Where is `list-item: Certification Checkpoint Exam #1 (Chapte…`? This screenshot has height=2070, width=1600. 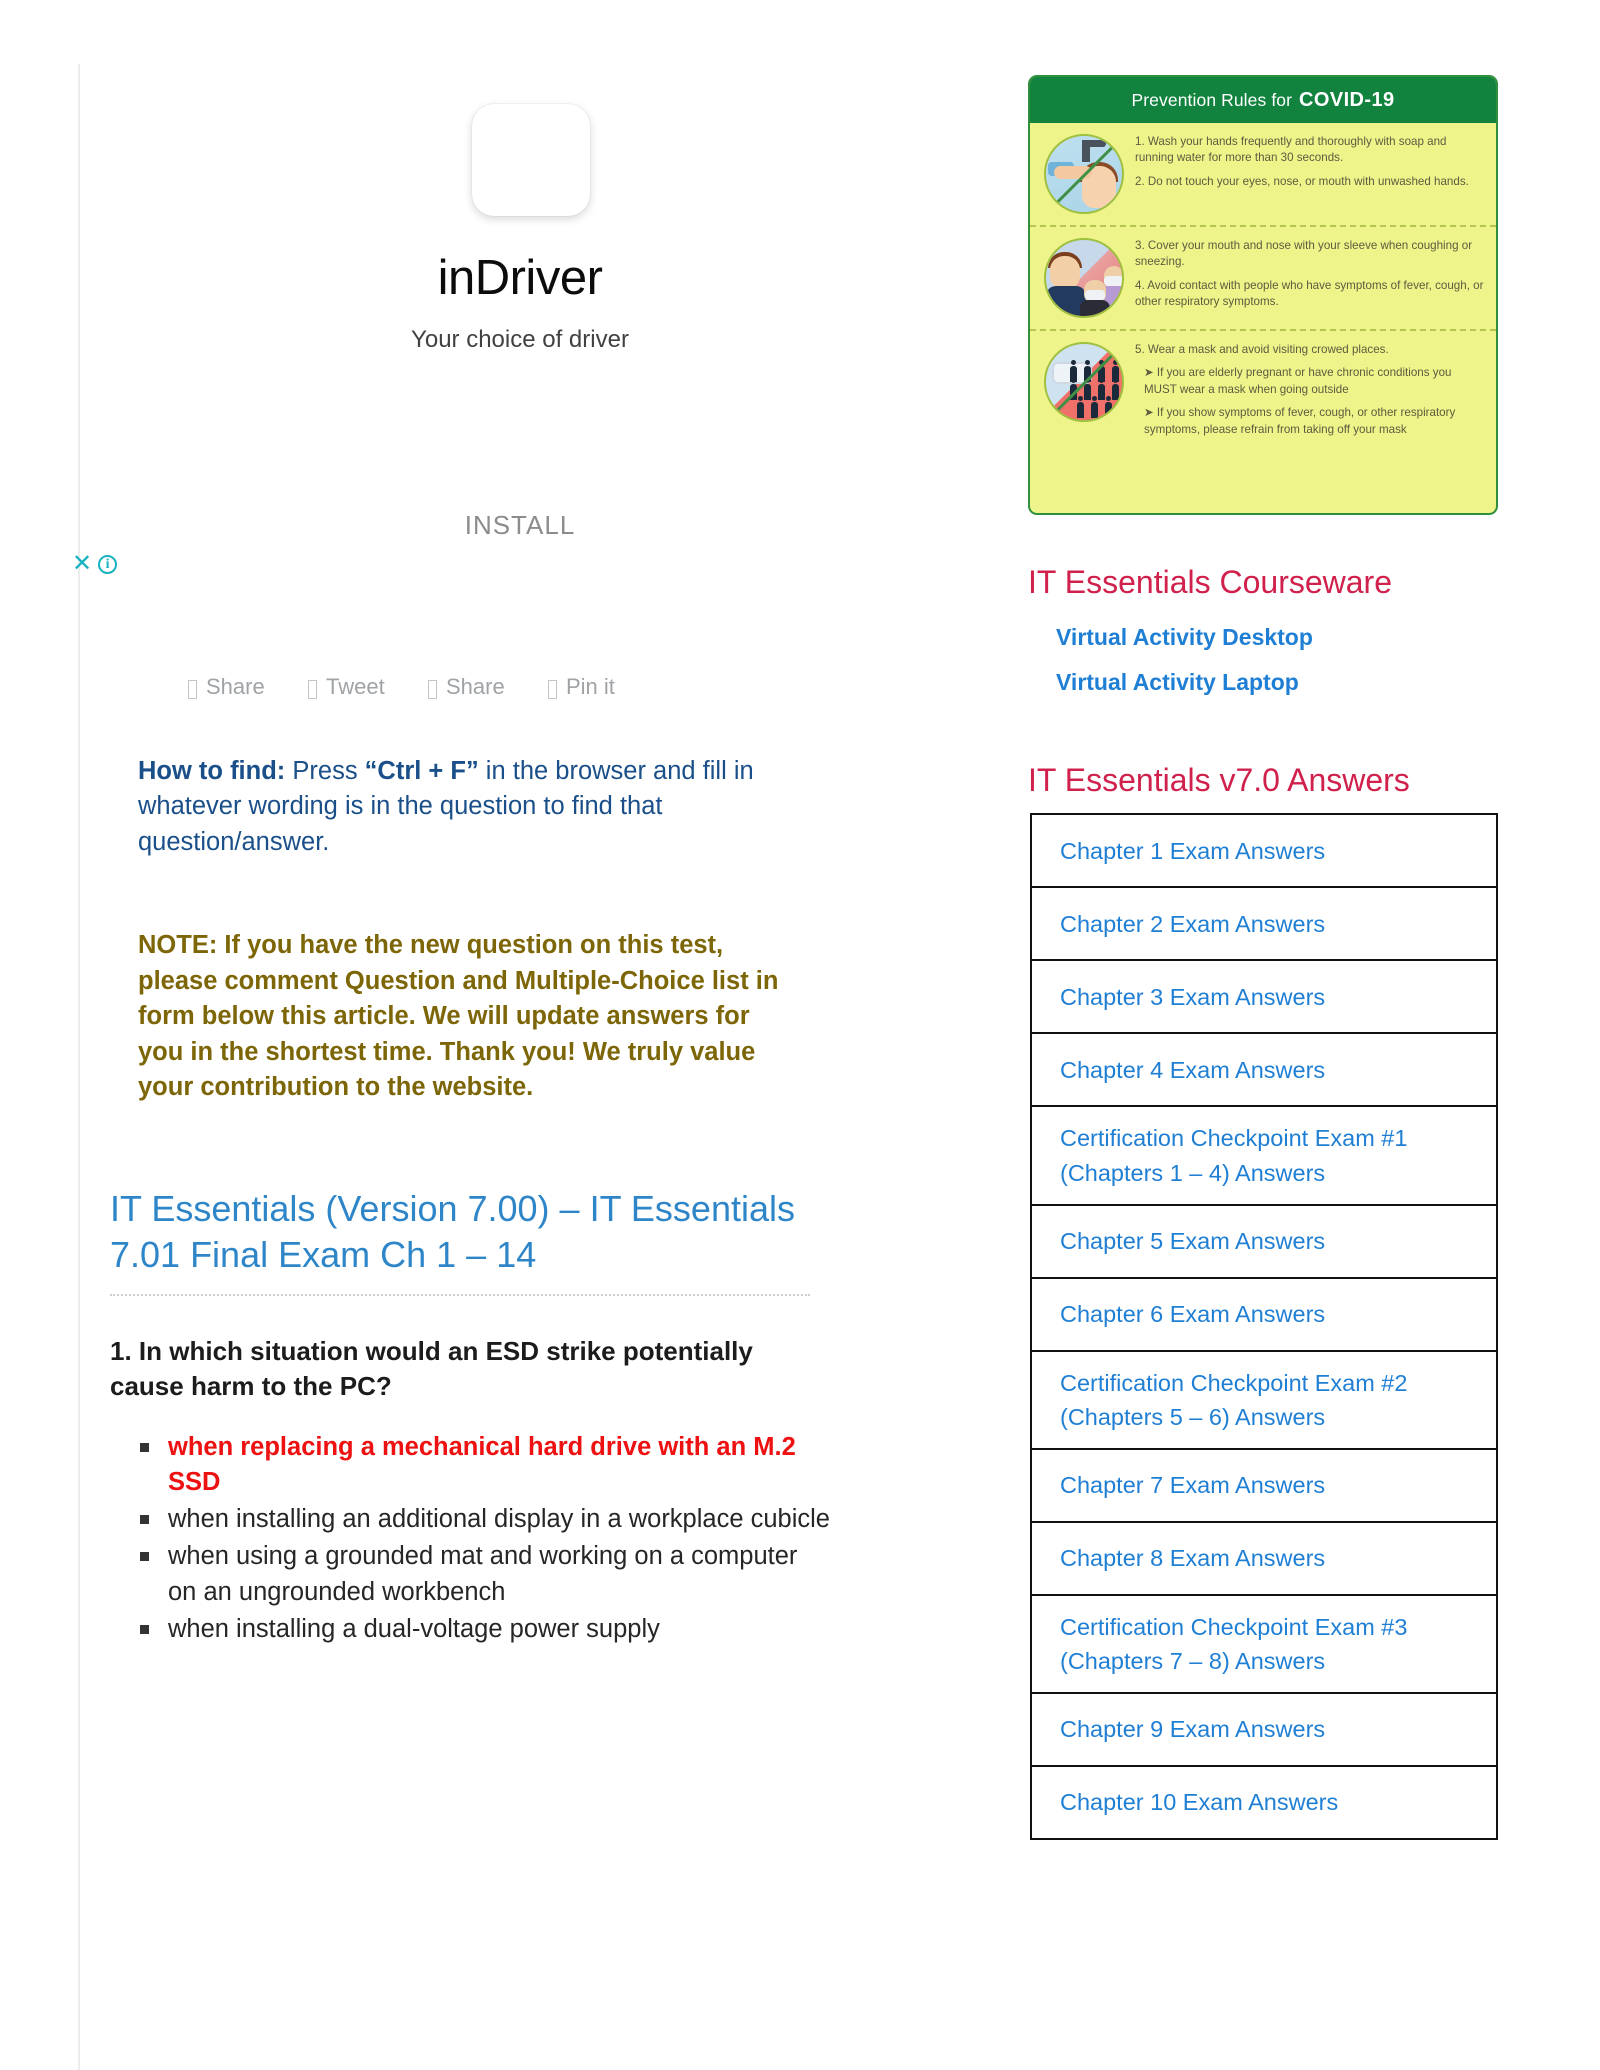 list-item: Certification Checkpoint Exam #1 (Chapte… is located at coordinates (1264, 1156).